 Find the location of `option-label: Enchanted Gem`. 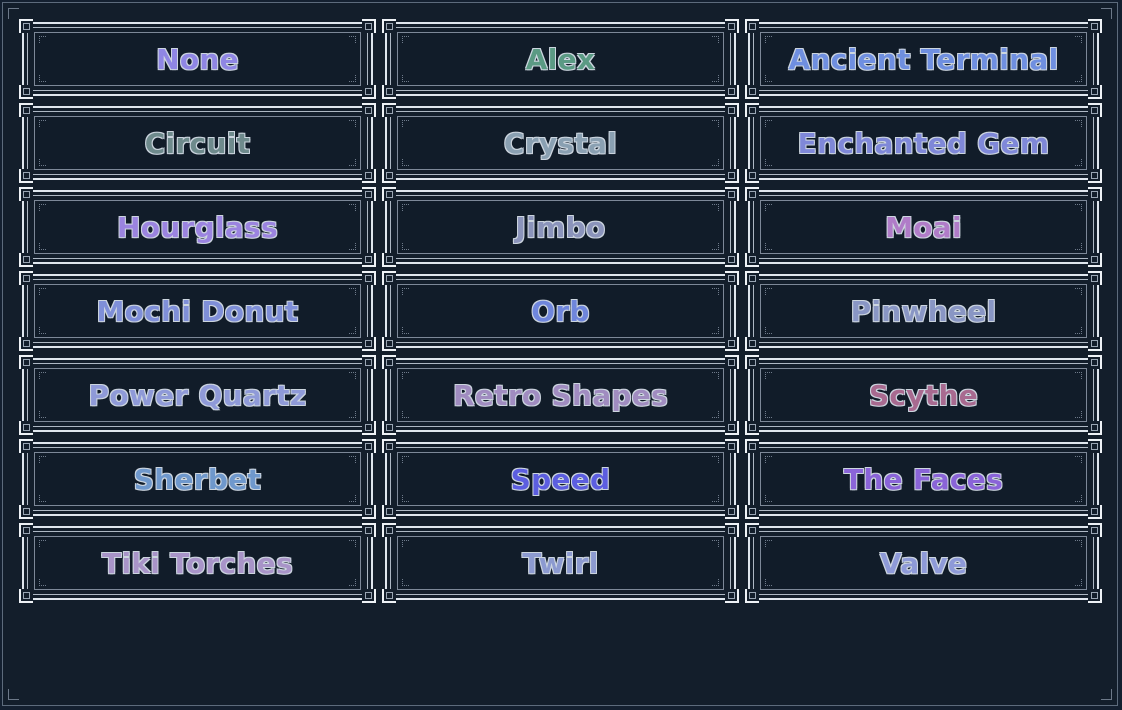

option-label: Enchanted Gem is located at coordinates (923, 143).